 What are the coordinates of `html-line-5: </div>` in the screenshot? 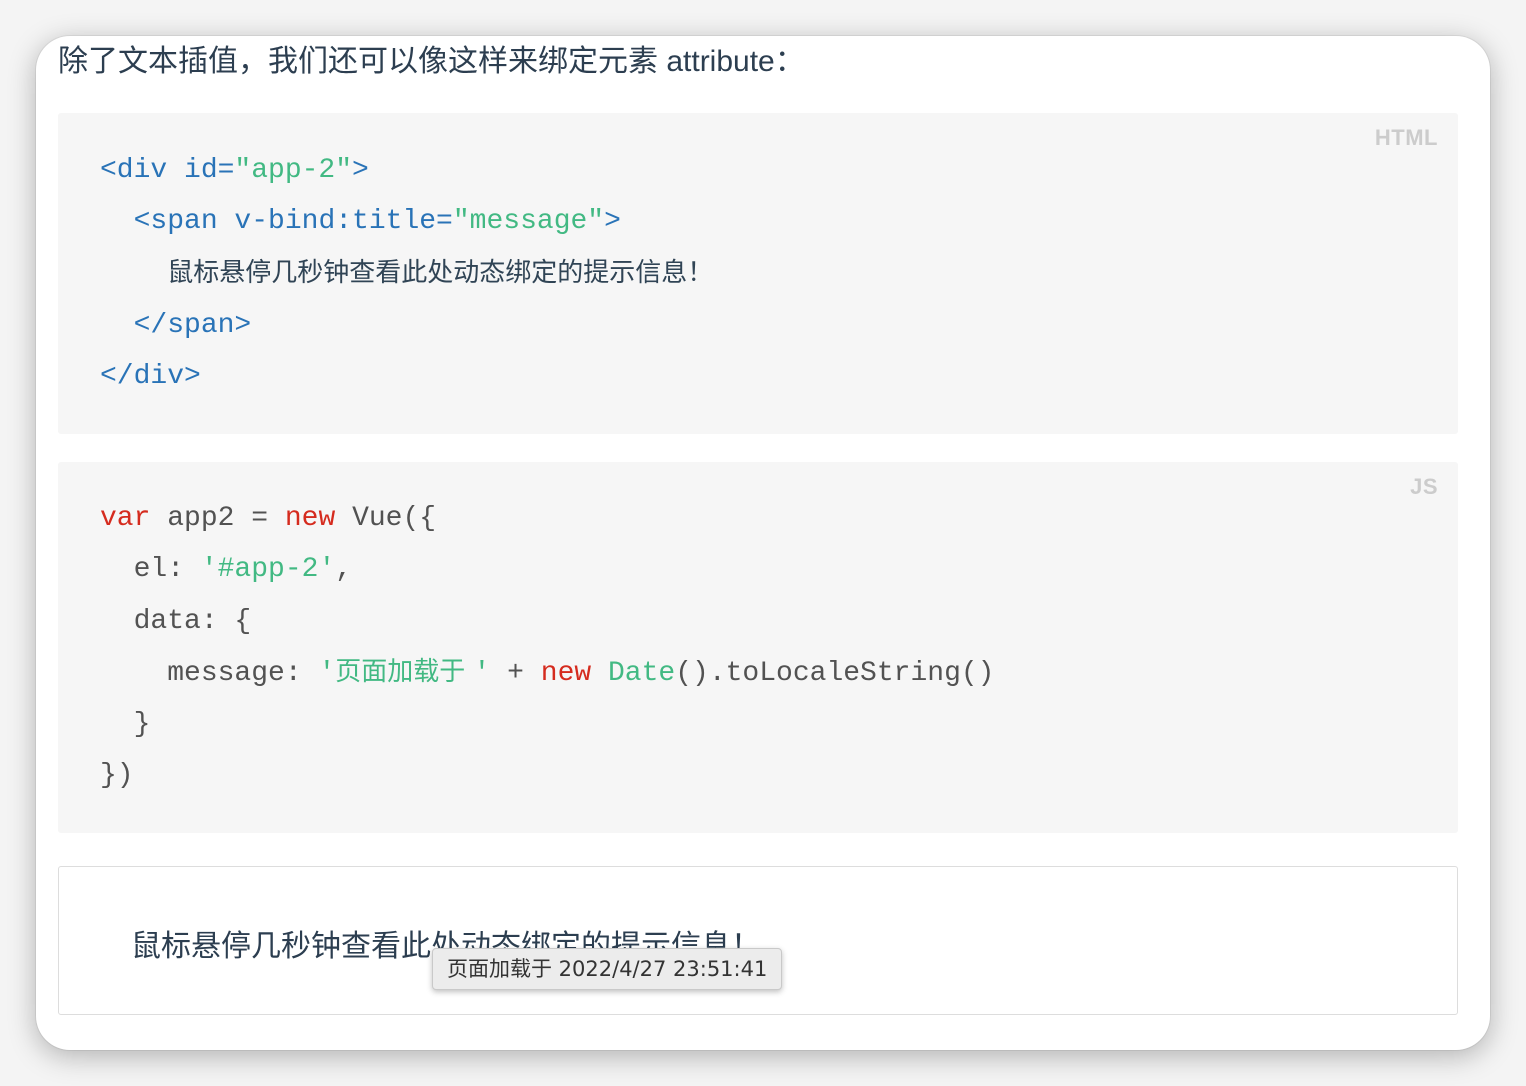 It's located at (150, 376).